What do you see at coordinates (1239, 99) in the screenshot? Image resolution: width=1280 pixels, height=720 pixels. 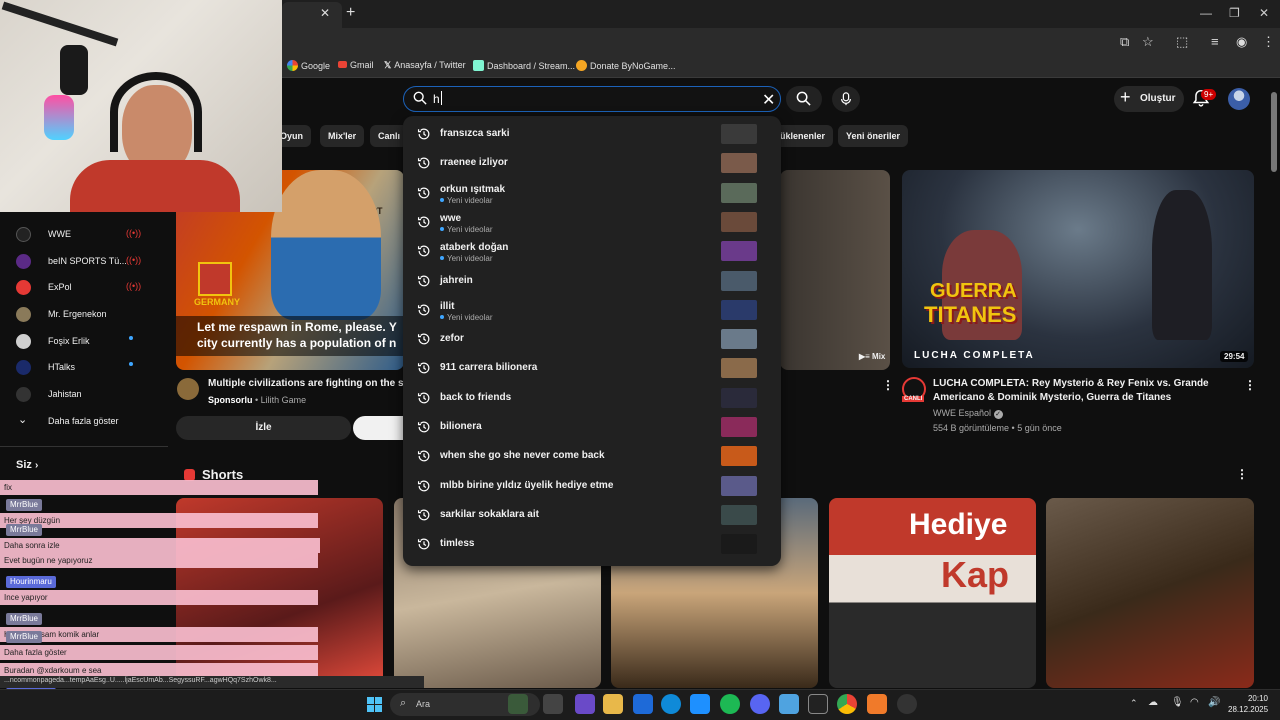 I see `account-avatar` at bounding box center [1239, 99].